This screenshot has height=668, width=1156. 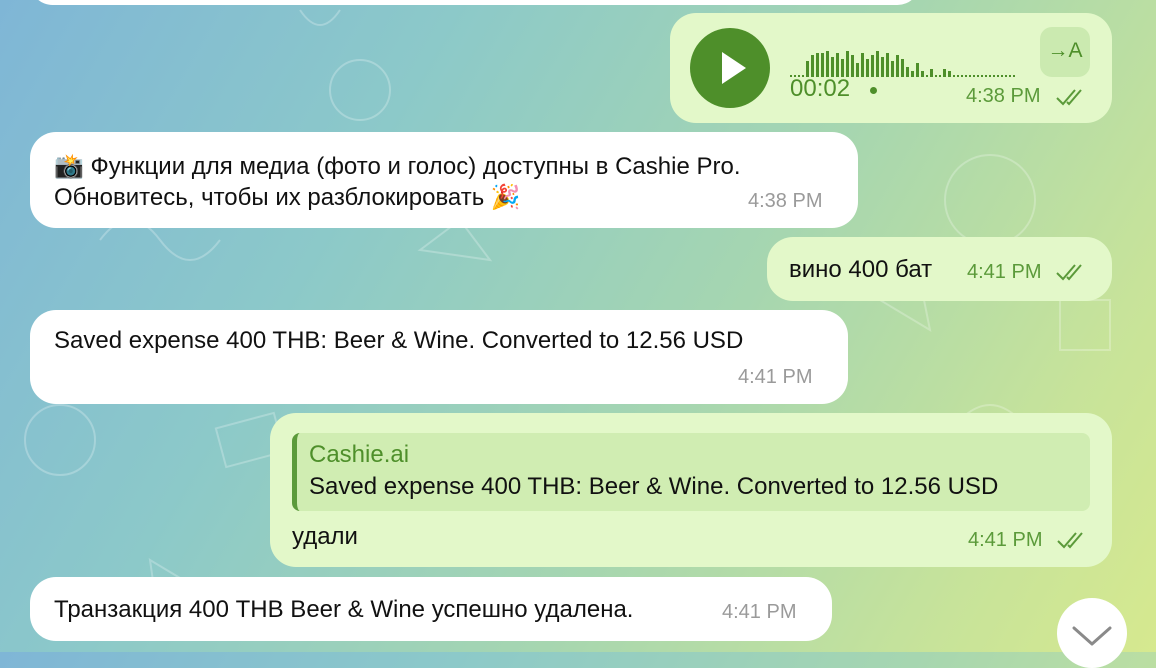 What do you see at coordinates (902, 64) in the screenshot?
I see `voice-waveform` at bounding box center [902, 64].